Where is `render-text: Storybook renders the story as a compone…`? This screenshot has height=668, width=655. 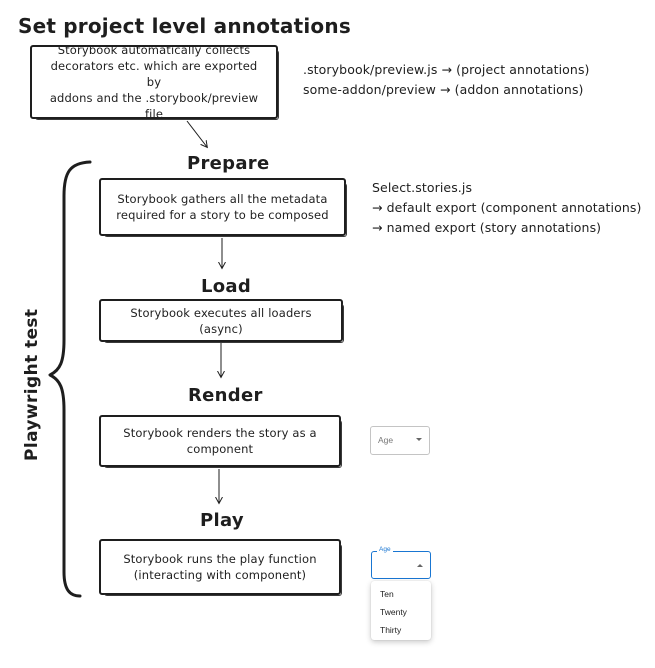
render-text: Storybook renders the story as a compone… is located at coordinates (220, 441).